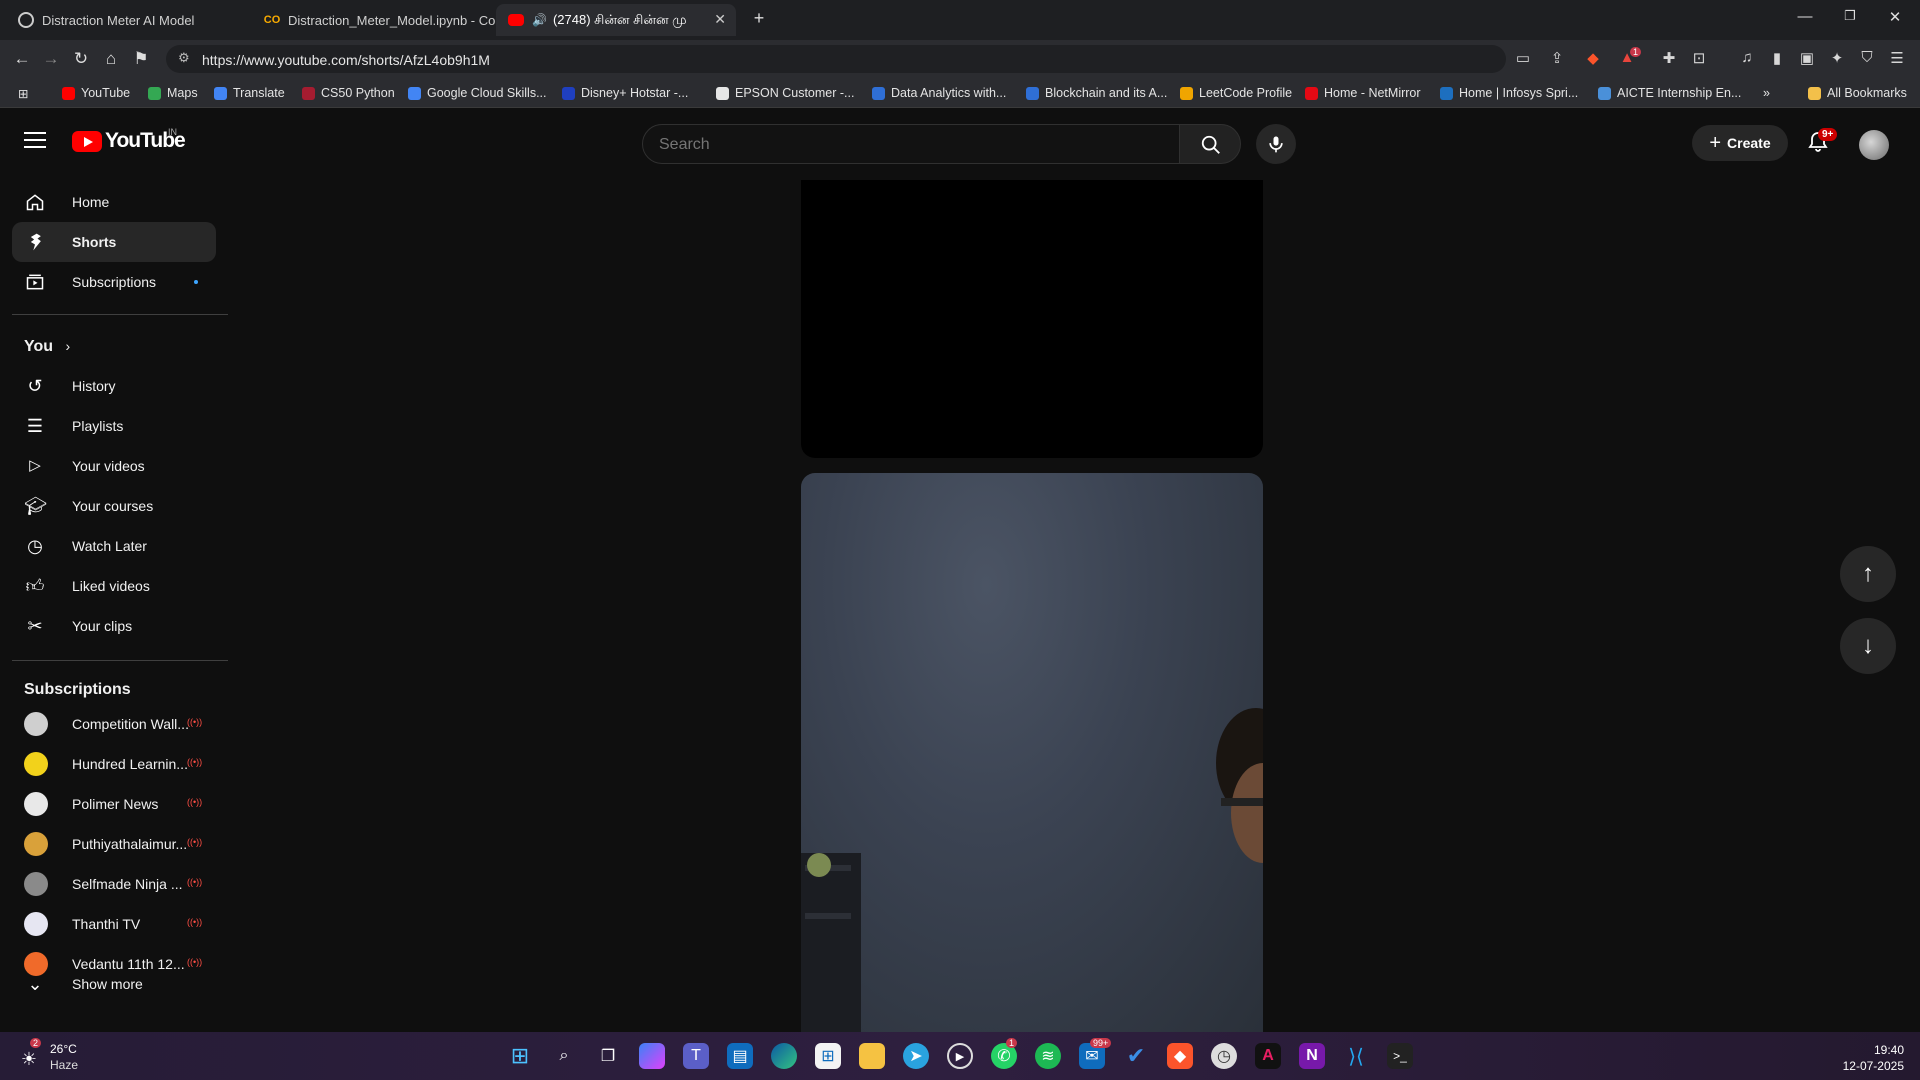  What do you see at coordinates (1356, 1056) in the screenshot?
I see `vscode-icon: ⟩⟨` at bounding box center [1356, 1056].